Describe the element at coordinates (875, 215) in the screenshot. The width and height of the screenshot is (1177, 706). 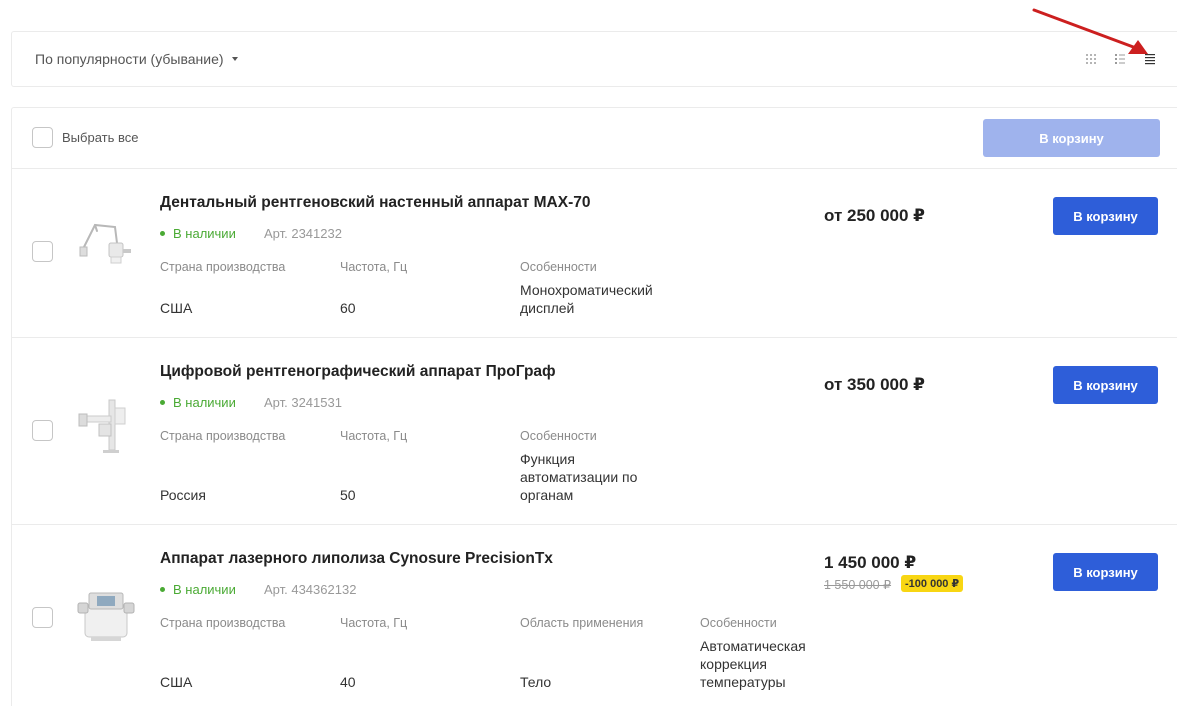
I see `product-price: от 250 000 ₽` at that location.